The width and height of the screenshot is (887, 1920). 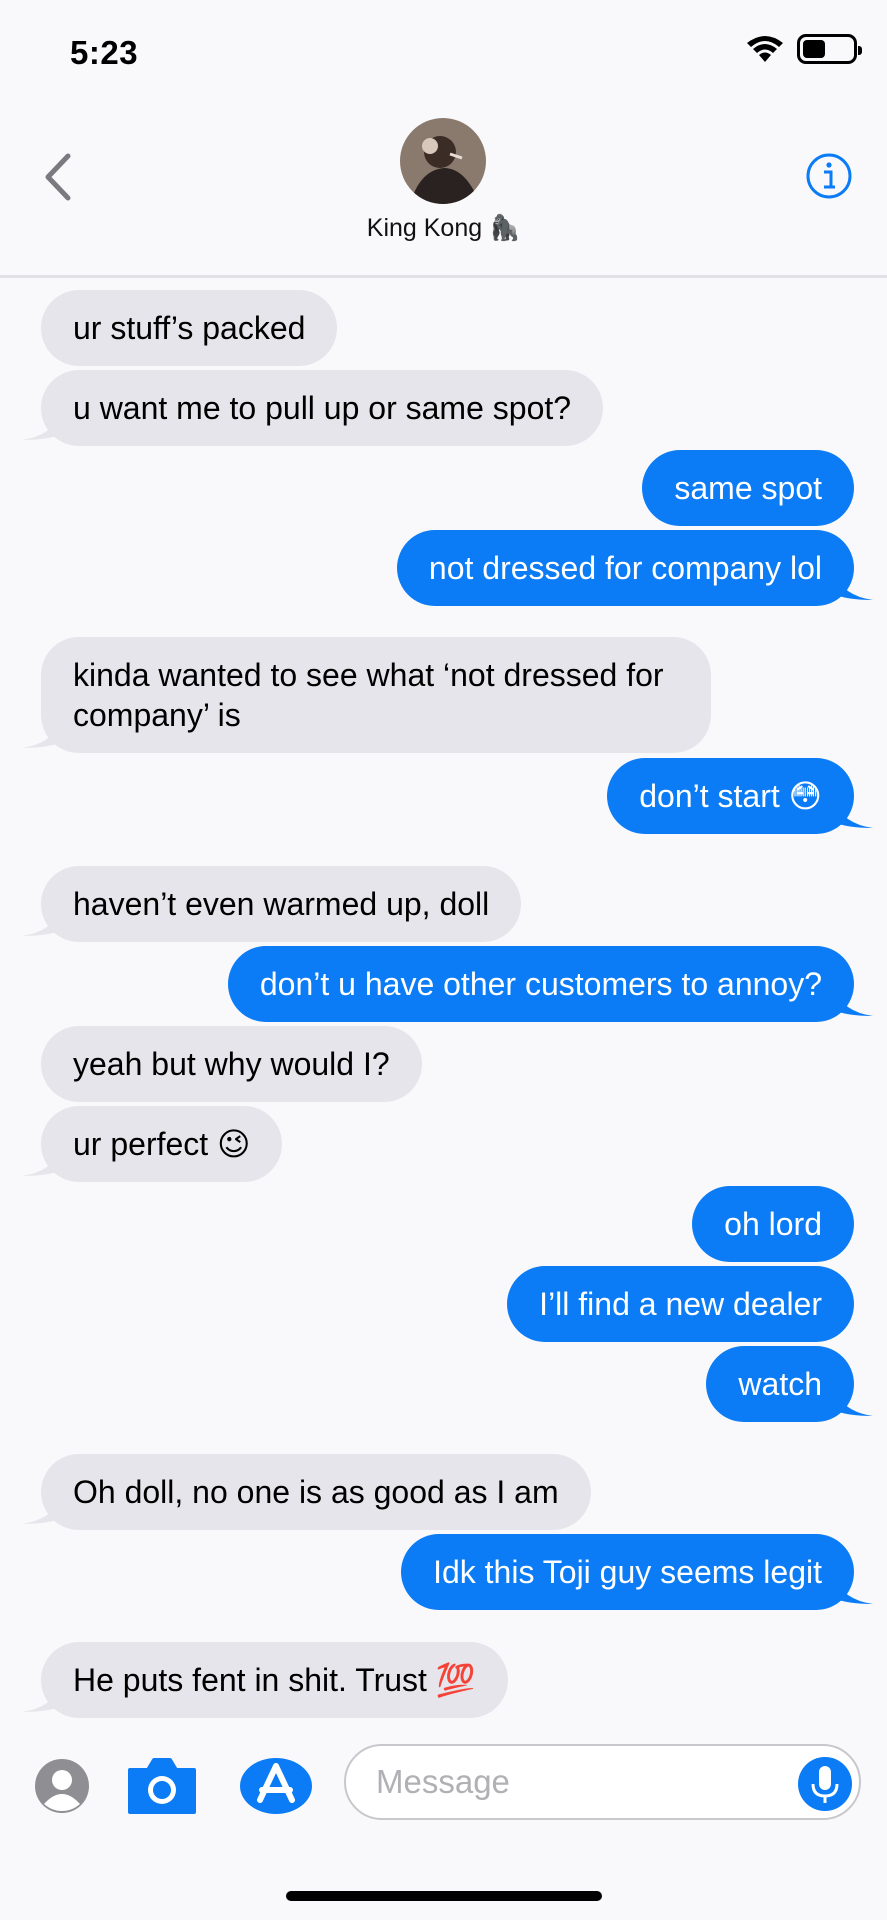 What do you see at coordinates (104, 52) in the screenshot?
I see `status-time: 5:23` at bounding box center [104, 52].